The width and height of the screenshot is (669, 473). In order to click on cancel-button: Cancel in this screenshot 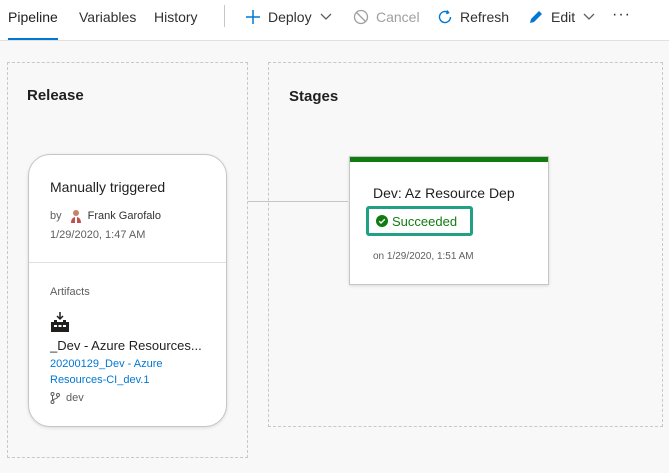, I will do `click(386, 17)`.